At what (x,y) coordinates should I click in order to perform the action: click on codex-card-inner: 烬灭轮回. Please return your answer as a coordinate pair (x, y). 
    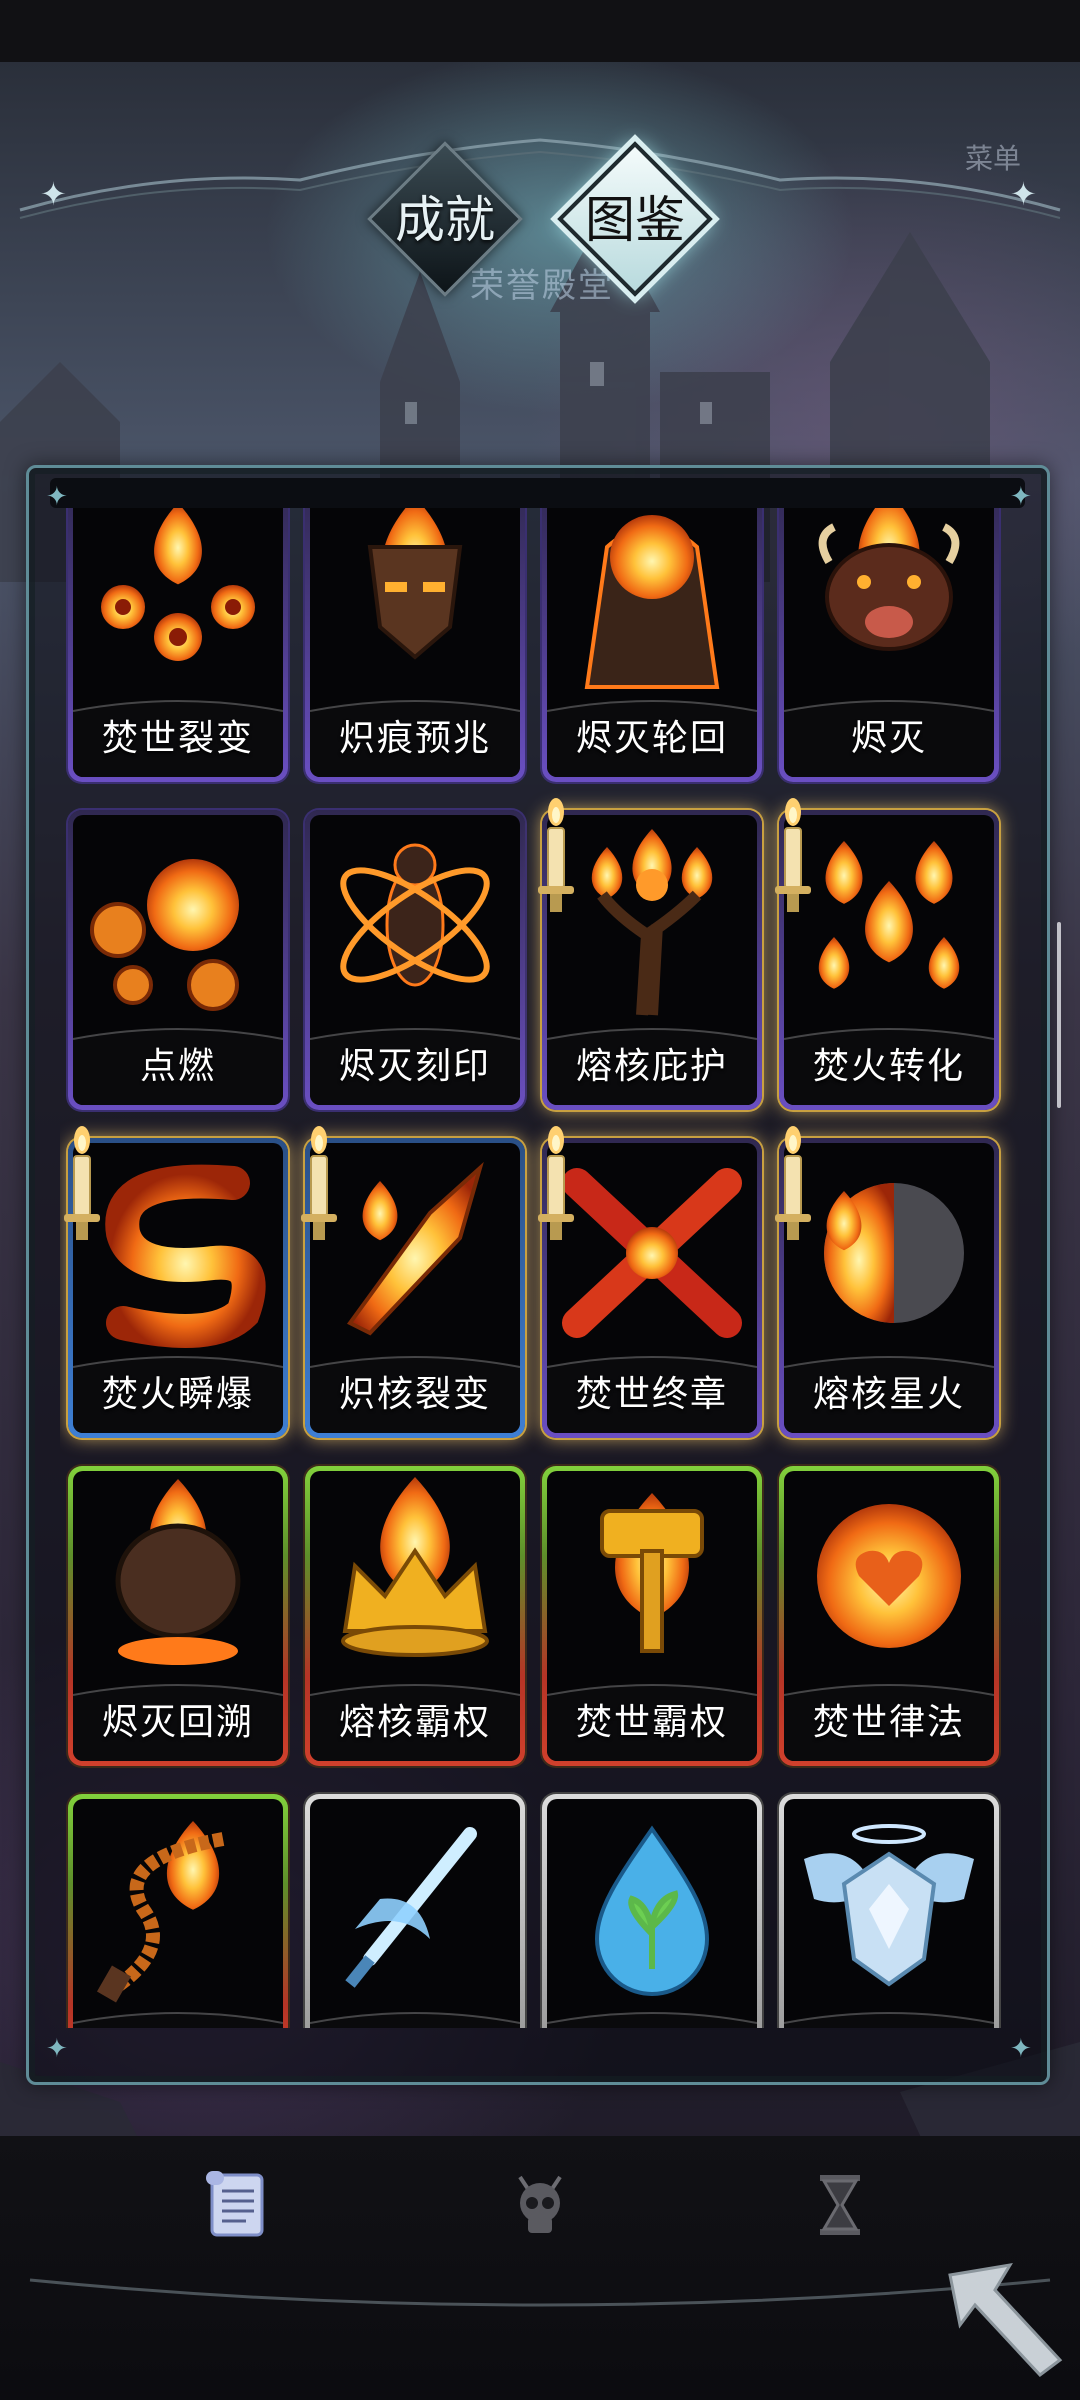
    Looking at the image, I should click on (652, 642).